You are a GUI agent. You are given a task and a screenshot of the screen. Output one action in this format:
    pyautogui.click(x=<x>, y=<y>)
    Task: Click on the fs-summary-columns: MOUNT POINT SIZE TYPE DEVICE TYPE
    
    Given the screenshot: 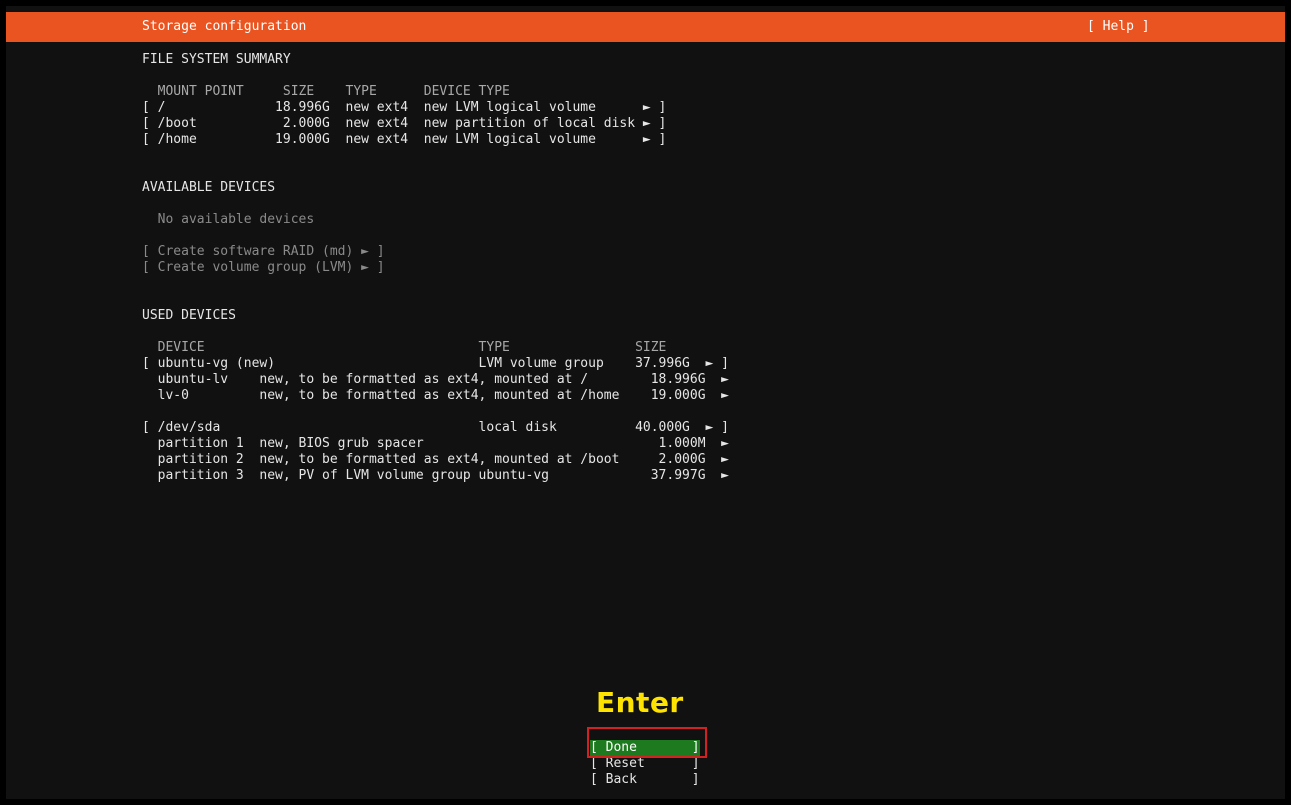 What is the action you would take?
    pyautogui.click(x=326, y=91)
    